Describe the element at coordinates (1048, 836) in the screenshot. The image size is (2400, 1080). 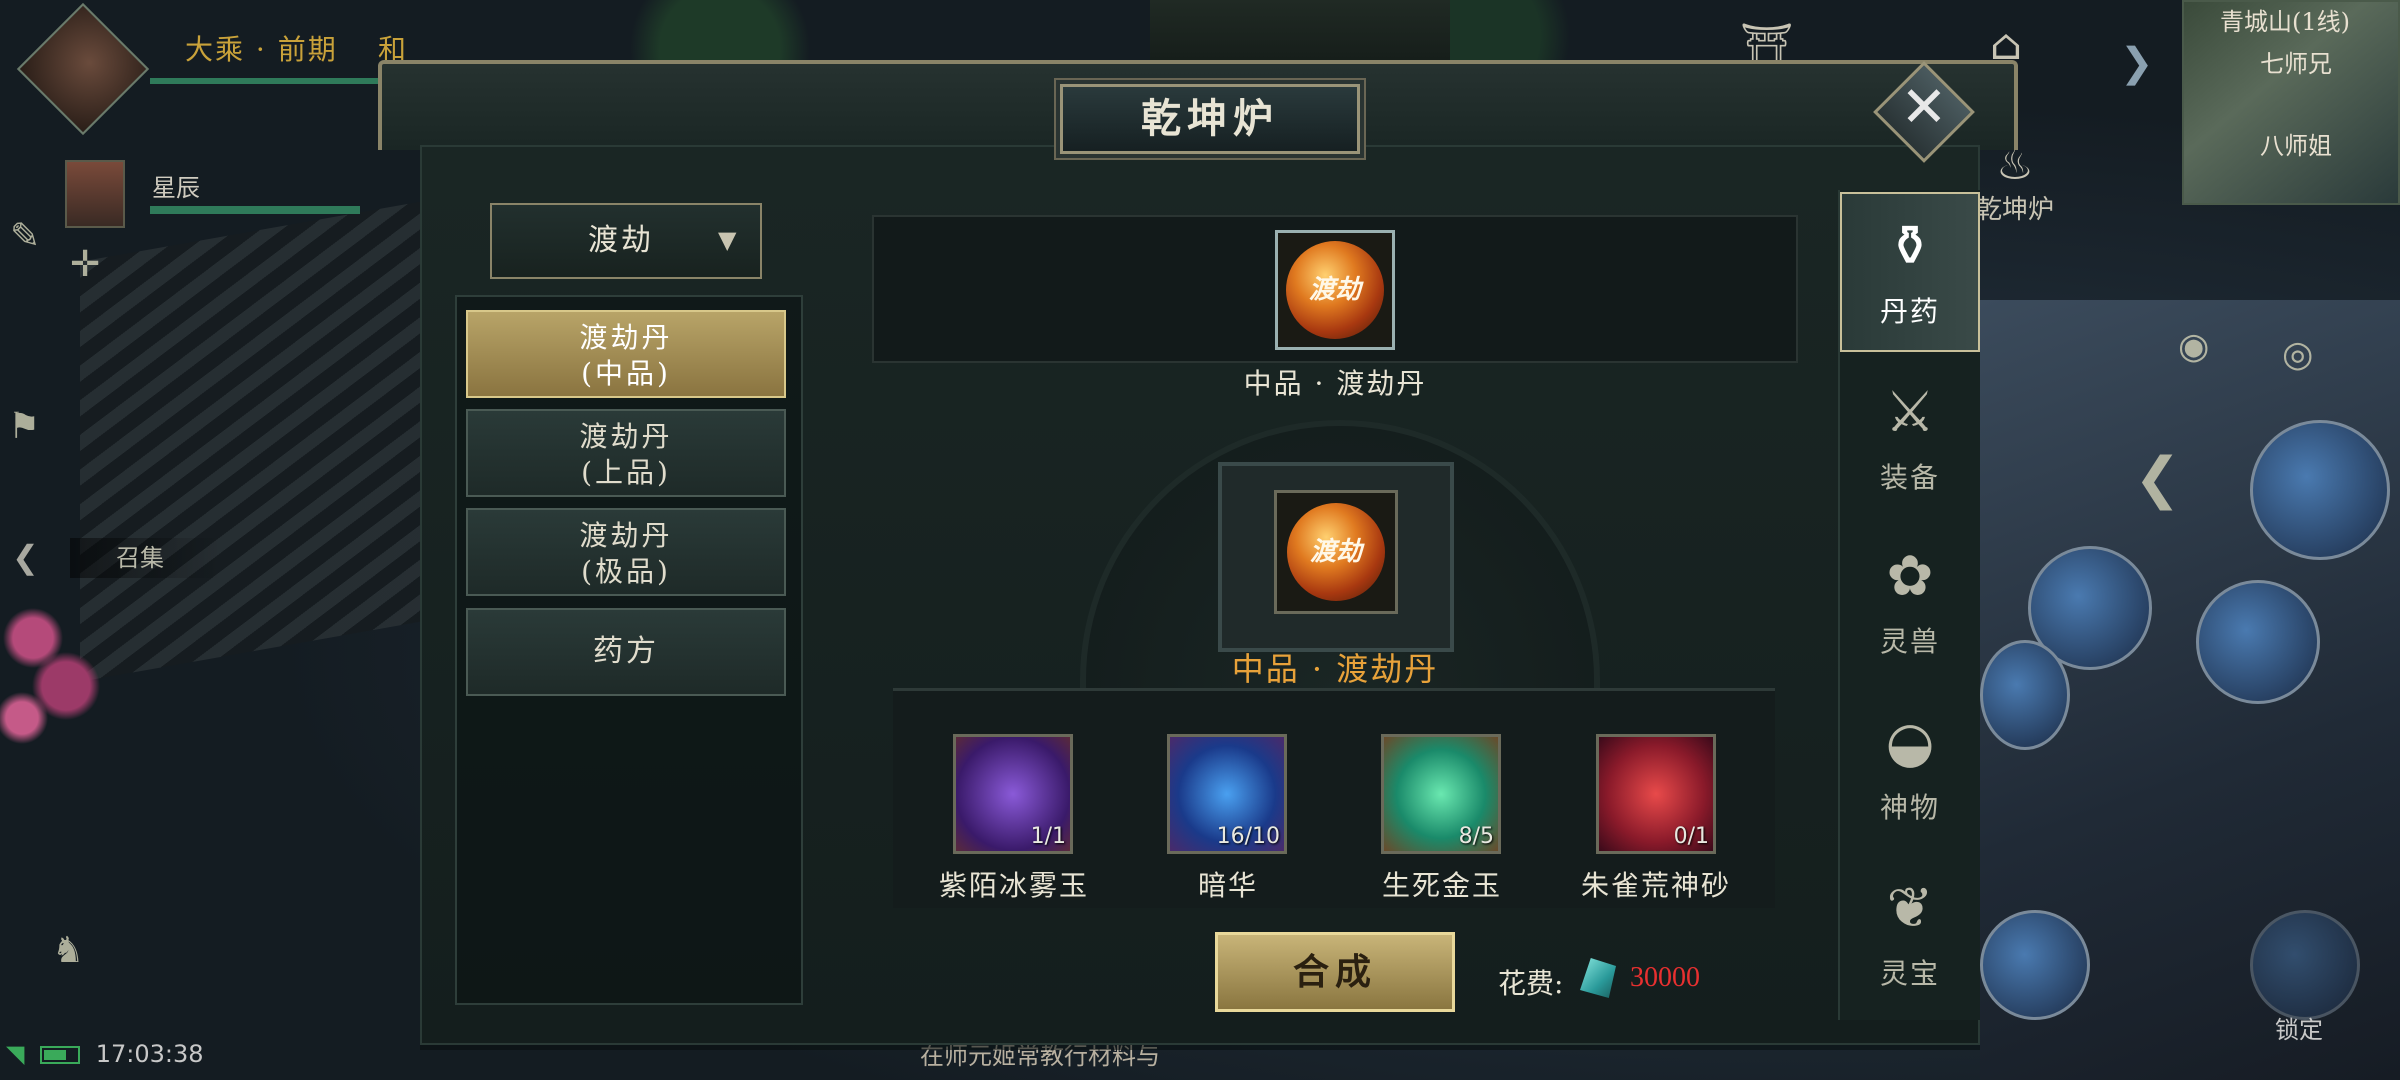
I see `material-count: 1/1` at that location.